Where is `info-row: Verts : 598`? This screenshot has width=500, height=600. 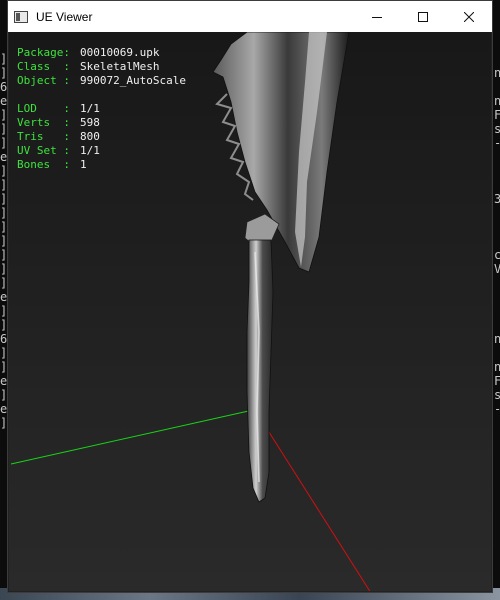
info-row: Verts : 598 is located at coordinates (101, 123).